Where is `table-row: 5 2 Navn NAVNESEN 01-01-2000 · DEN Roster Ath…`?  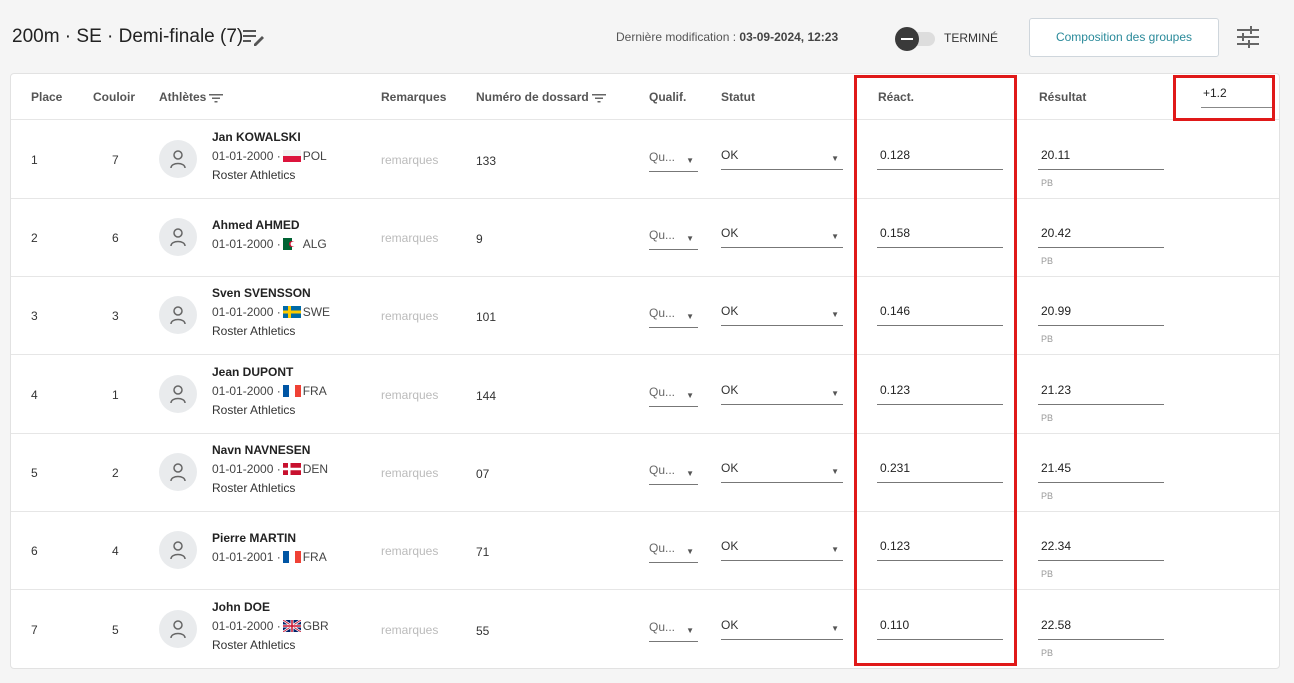 table-row: 5 2 Navn NAVNESEN 01-01-2000 · DEN Roster Ath… is located at coordinates (645, 473).